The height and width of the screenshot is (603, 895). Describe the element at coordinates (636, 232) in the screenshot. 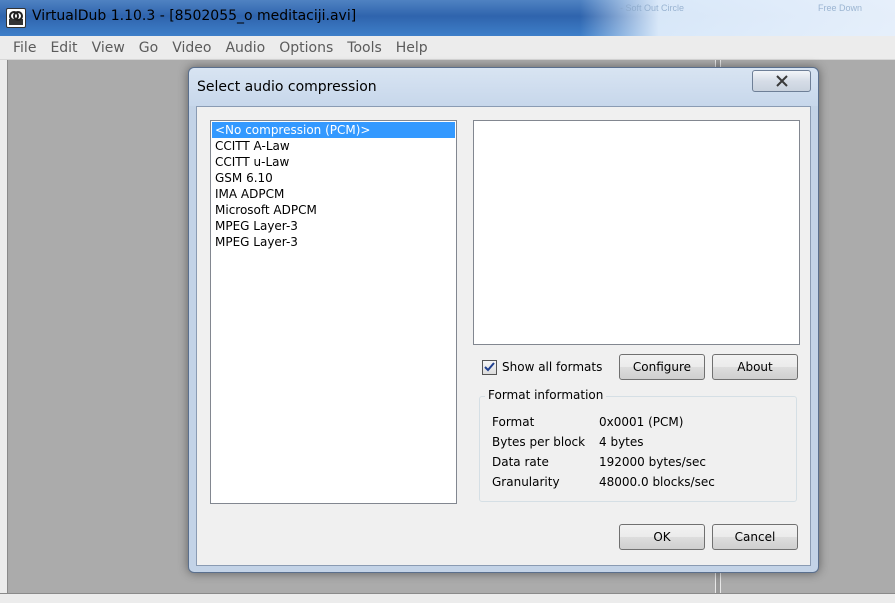

I see `format-list` at that location.